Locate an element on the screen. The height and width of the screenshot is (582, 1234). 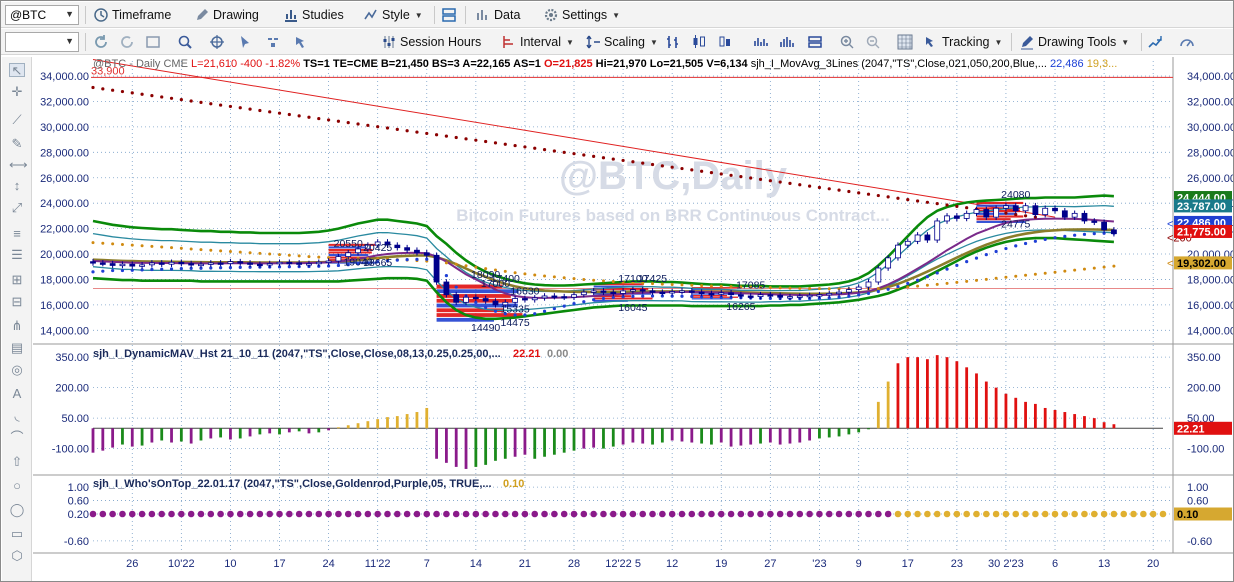
mouse-icon is located at coordinates (301, 42).